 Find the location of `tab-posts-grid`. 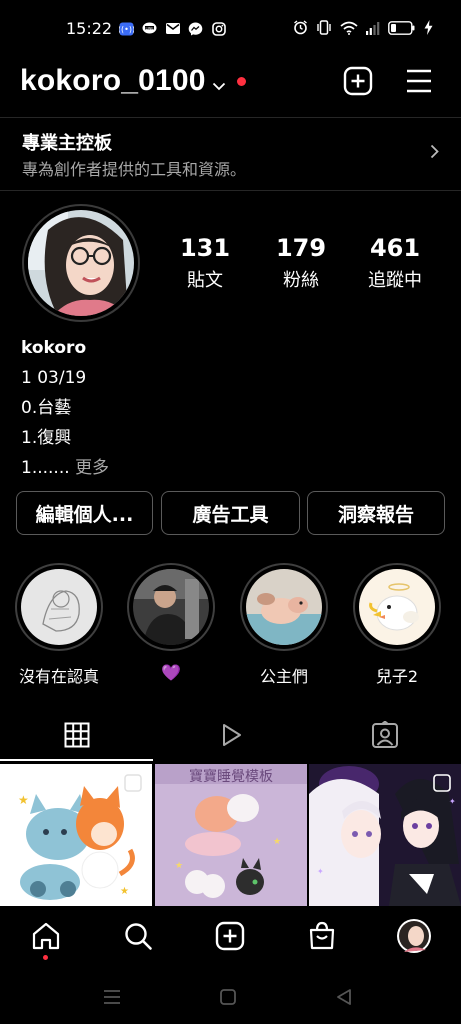

tab-posts-grid is located at coordinates (76, 735).